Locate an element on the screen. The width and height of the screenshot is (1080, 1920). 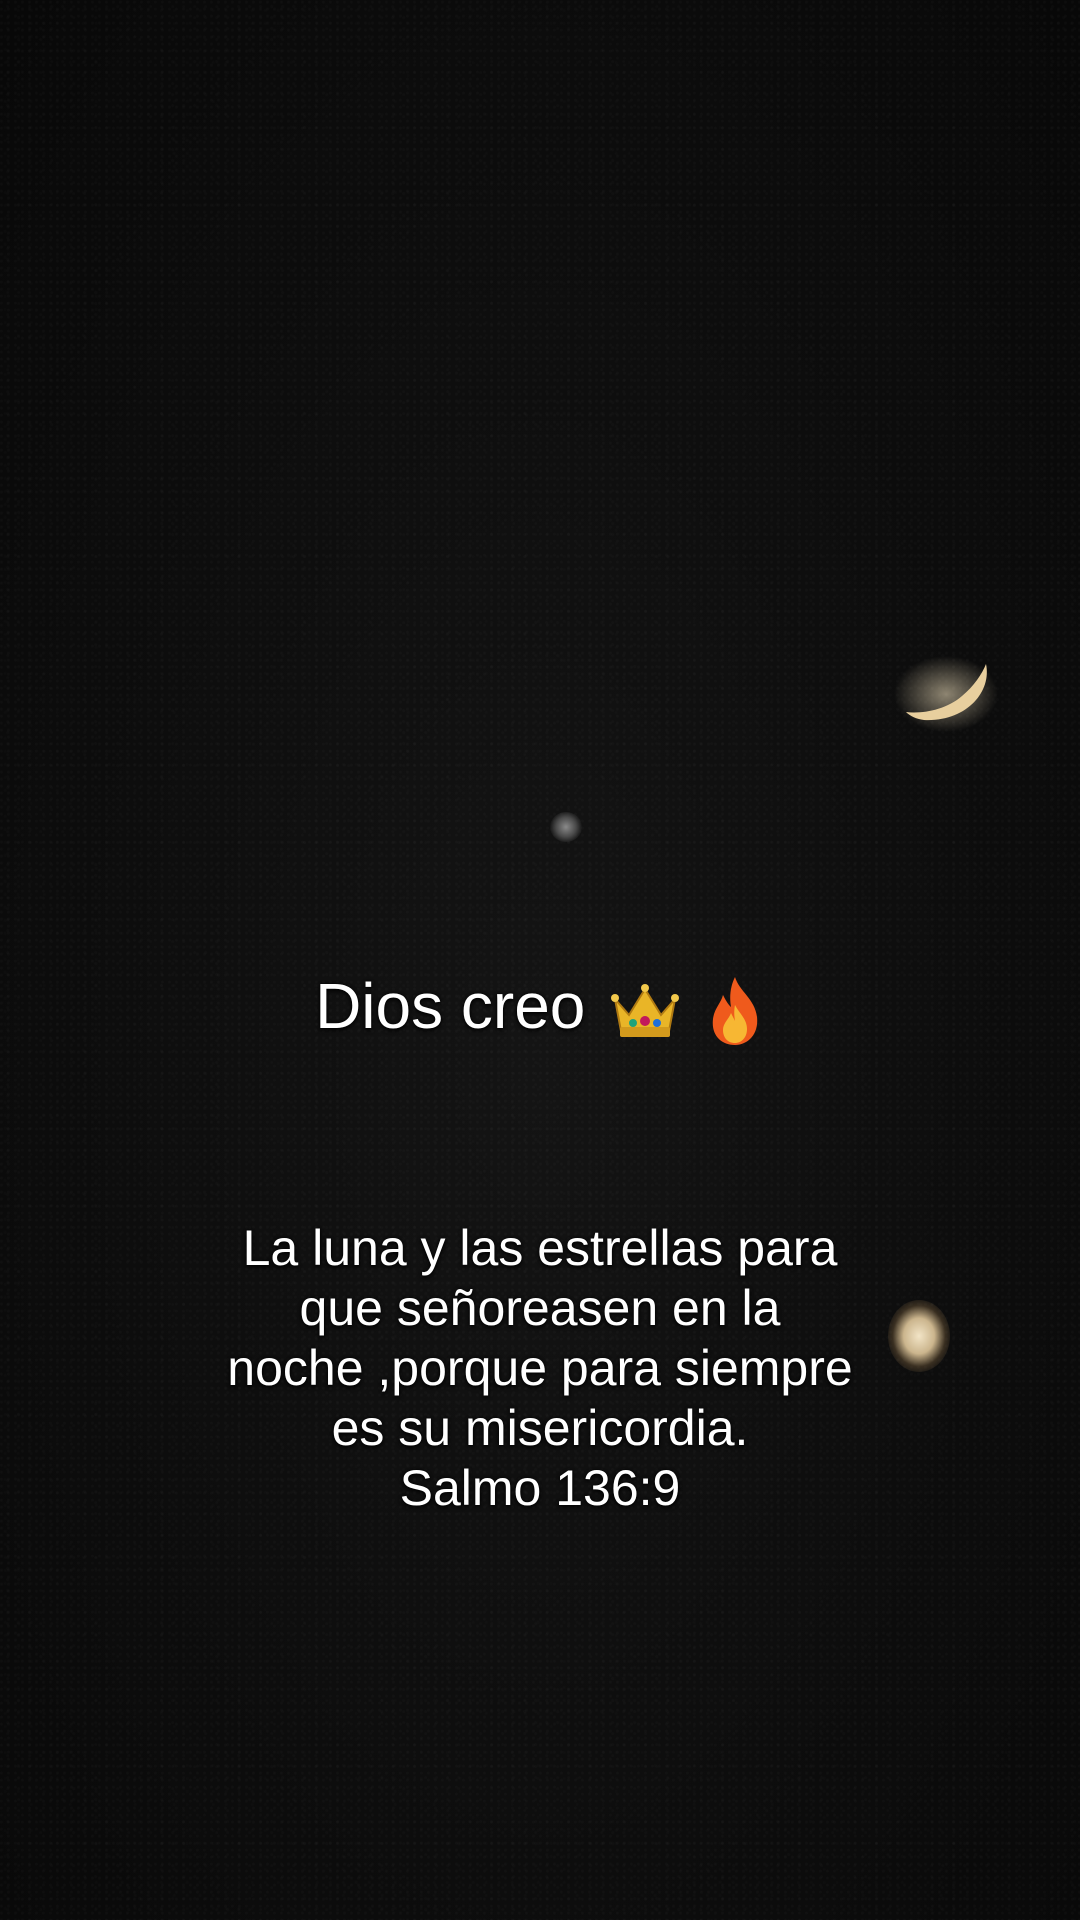
verse-line: es su misericordia. is located at coordinates (540, 1428).